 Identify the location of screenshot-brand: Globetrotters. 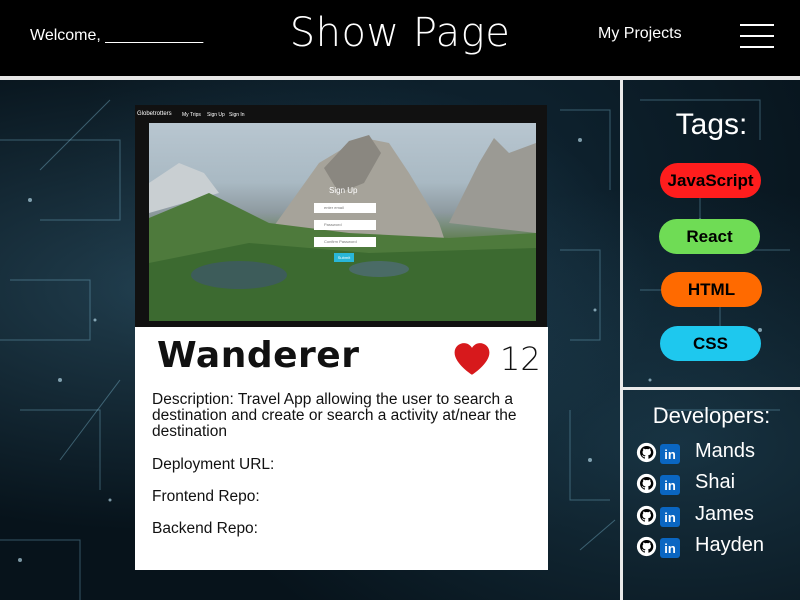
(154, 114).